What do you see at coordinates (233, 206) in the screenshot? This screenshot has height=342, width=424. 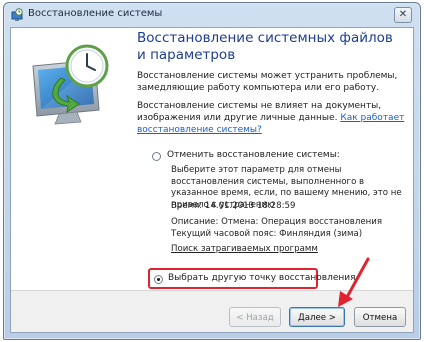 I see `restore-time: Время: 14.01.2013 18:28:59` at bounding box center [233, 206].